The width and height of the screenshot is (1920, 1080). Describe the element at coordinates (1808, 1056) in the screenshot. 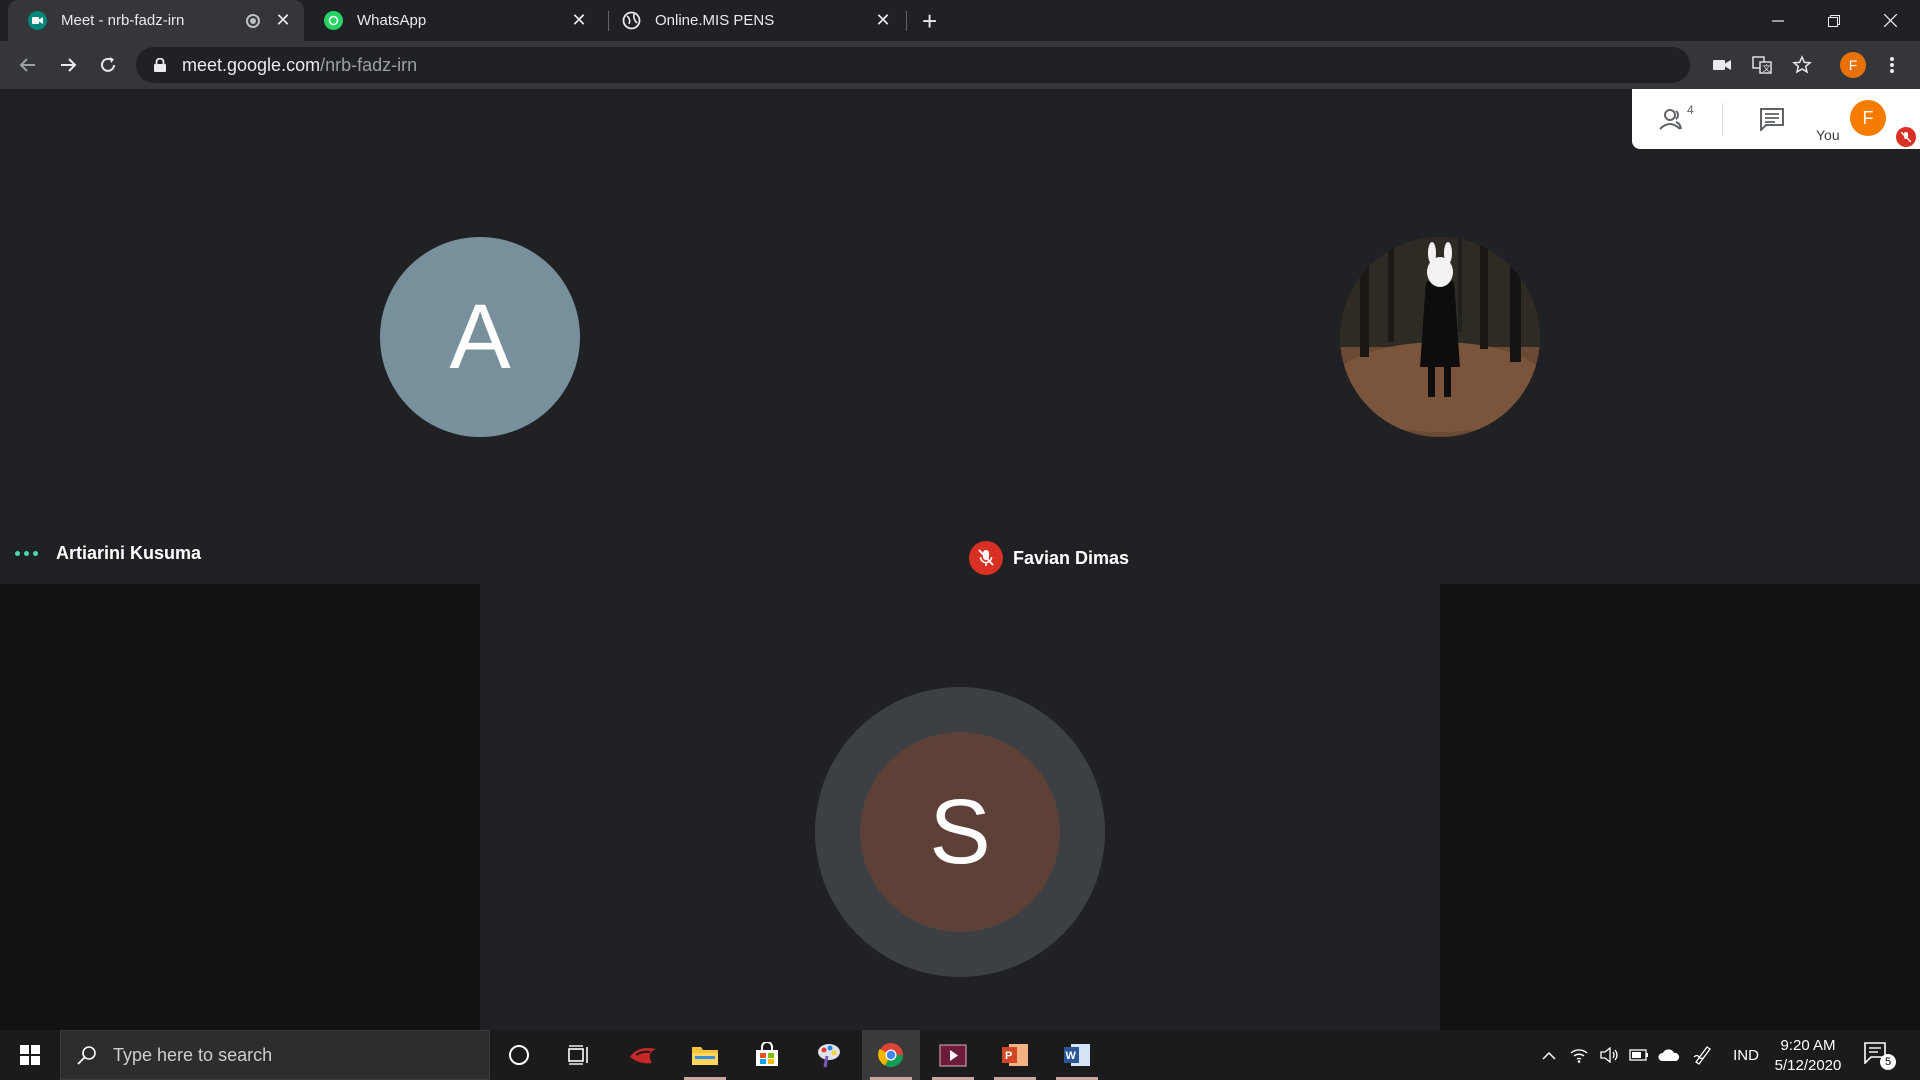

I see `taskbar-clock: 9:20 AM 5/12/2020` at that location.